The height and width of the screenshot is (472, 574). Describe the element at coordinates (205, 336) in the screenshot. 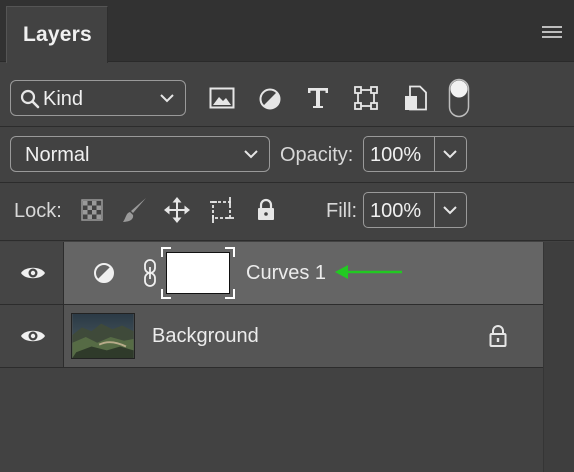

I see `layer-name: Background` at that location.